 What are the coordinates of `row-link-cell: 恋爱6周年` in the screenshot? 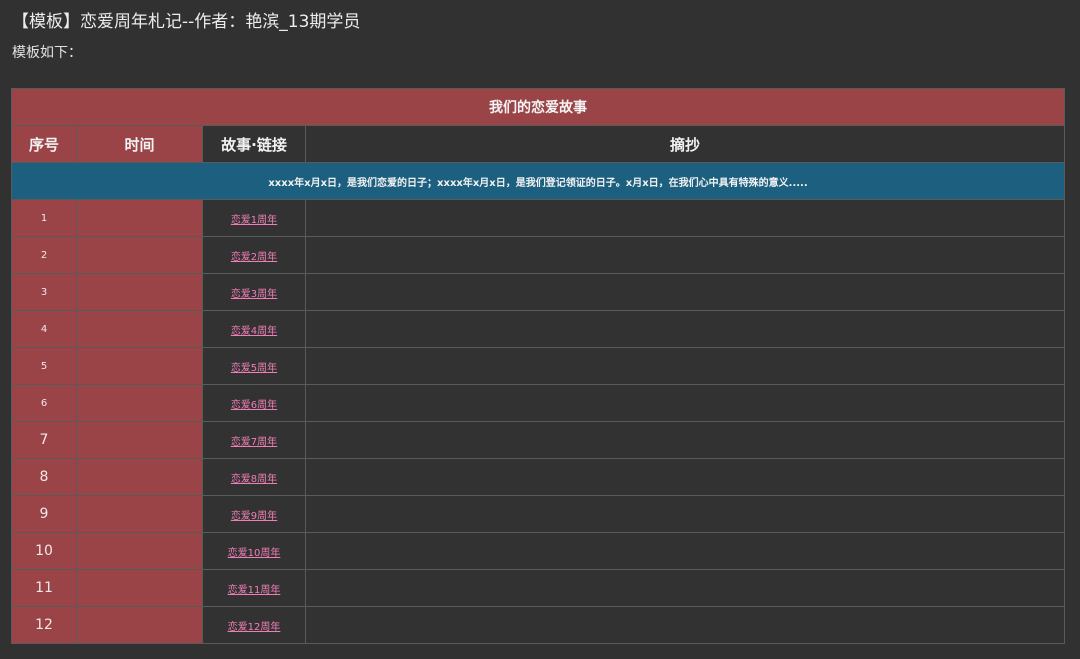 It's located at (254, 403).